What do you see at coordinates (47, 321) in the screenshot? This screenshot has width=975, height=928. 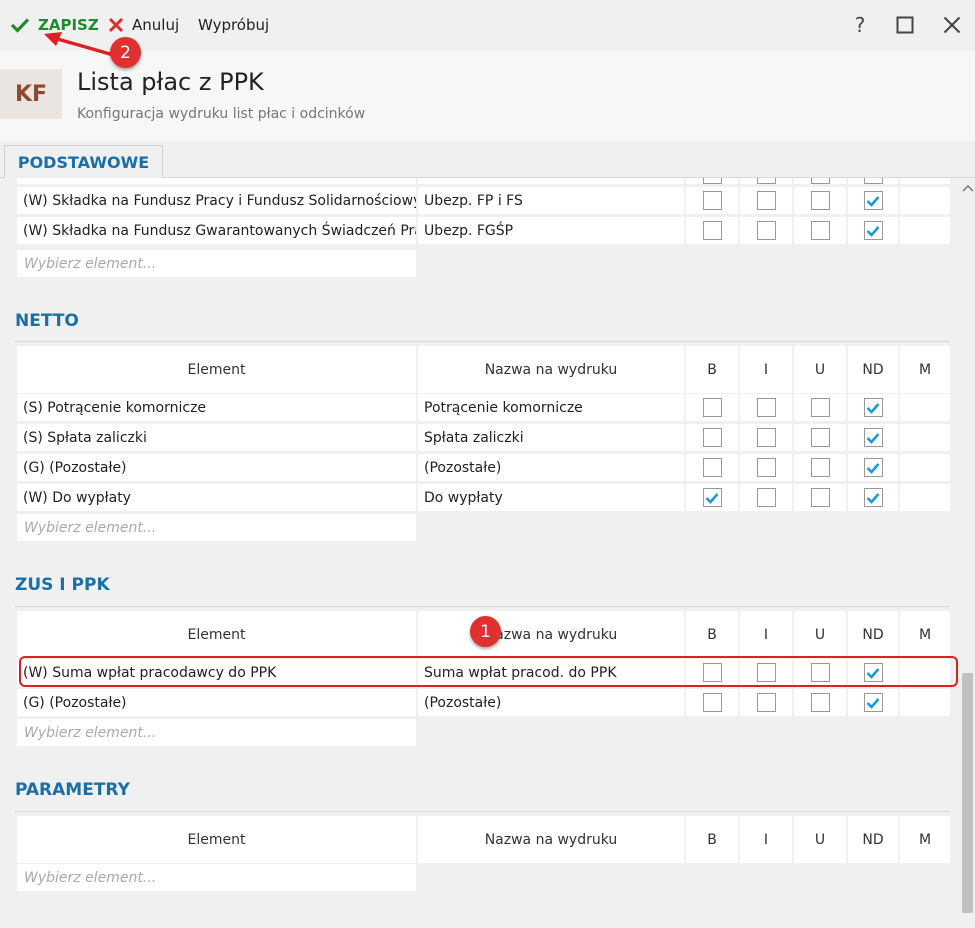 I see `section-title-netto: NETTO` at bounding box center [47, 321].